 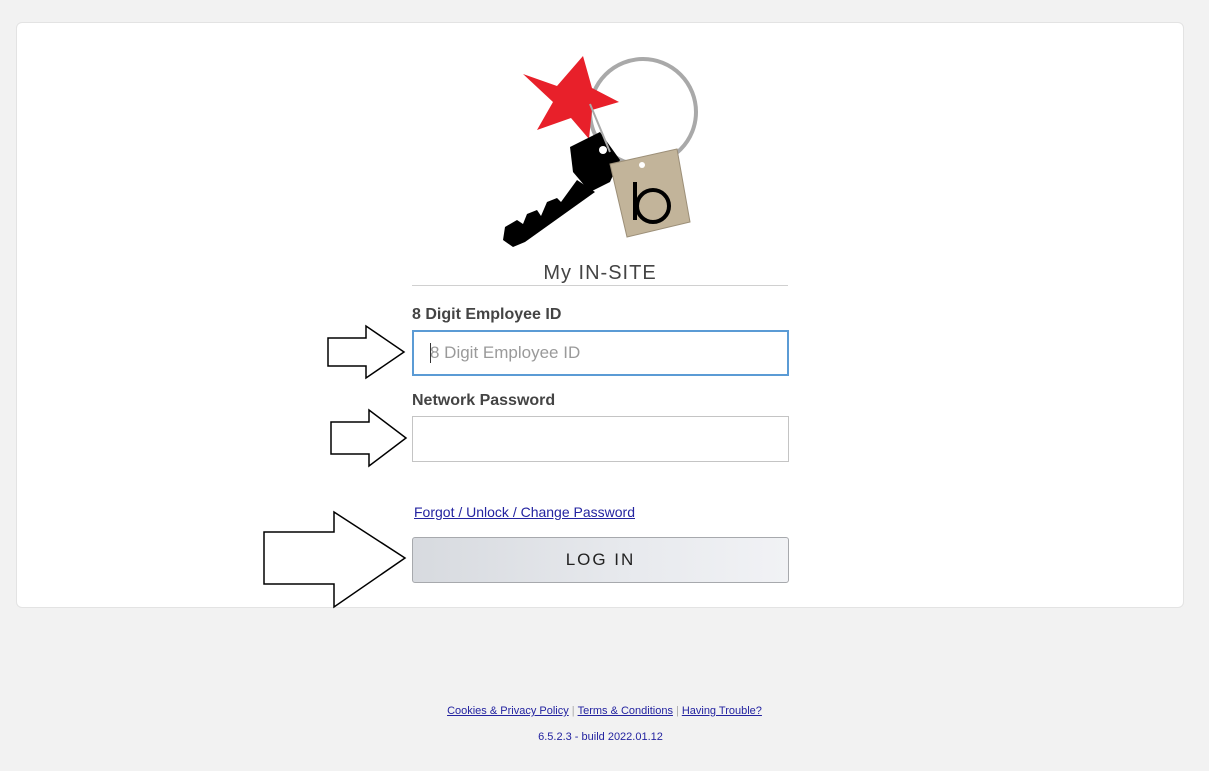 What do you see at coordinates (430, 353) in the screenshot?
I see `text-caret` at bounding box center [430, 353].